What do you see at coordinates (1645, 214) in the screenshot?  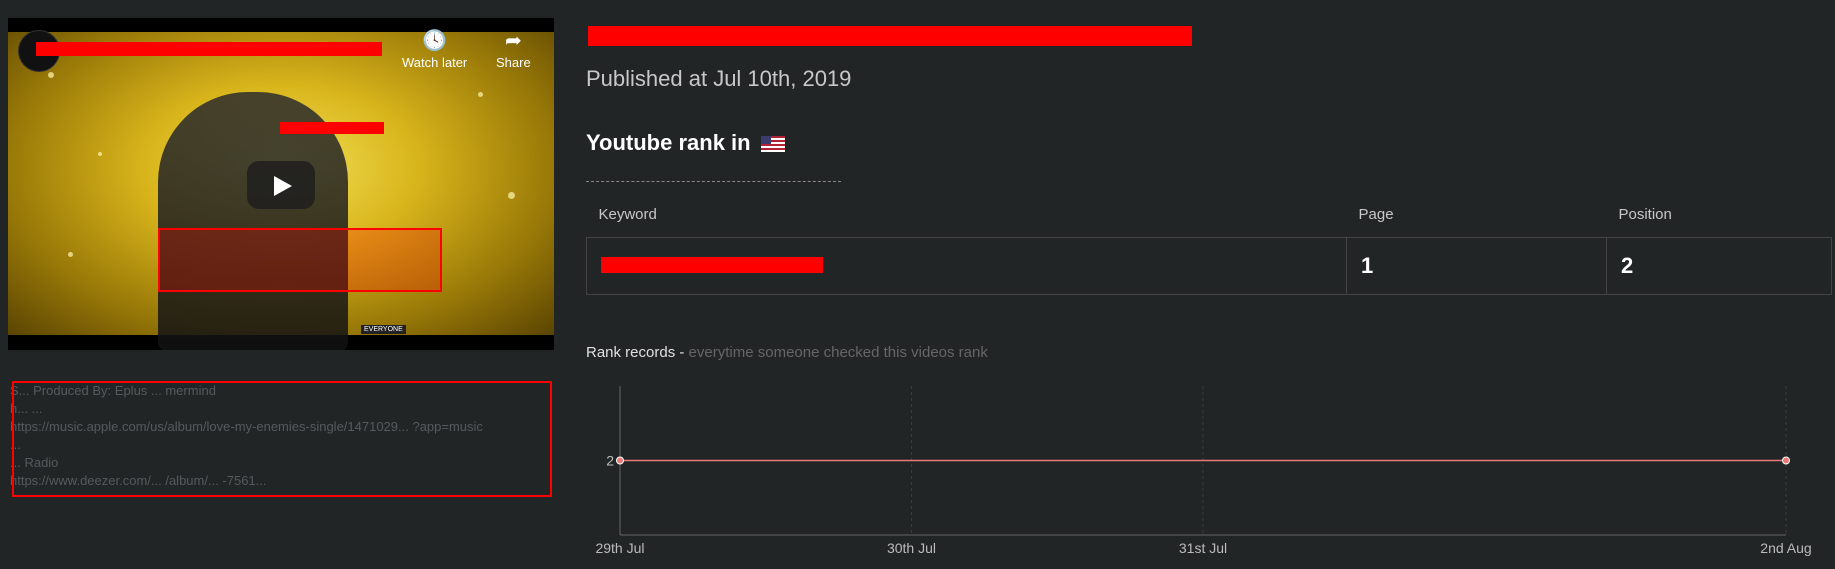 I see `position-header: Position` at bounding box center [1645, 214].